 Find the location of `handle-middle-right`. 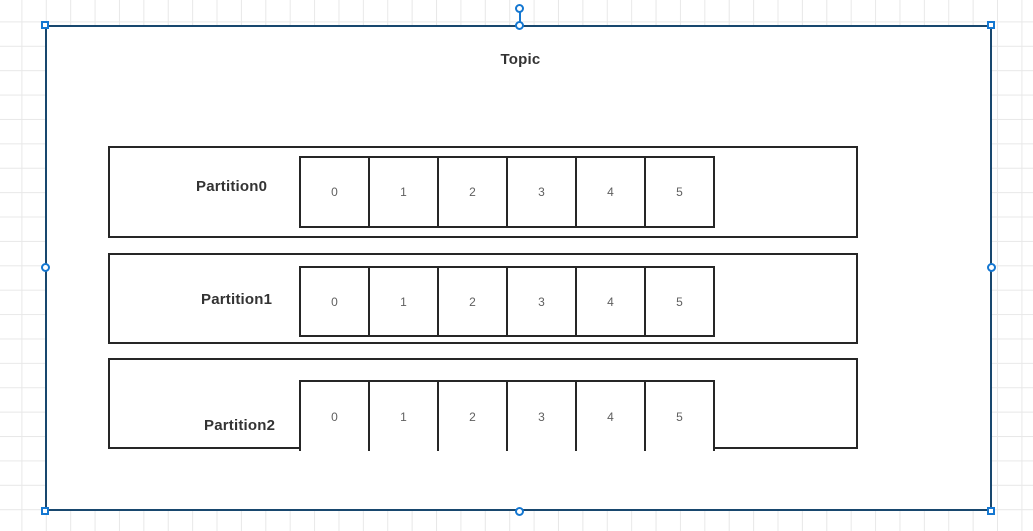

handle-middle-right is located at coordinates (991, 267).